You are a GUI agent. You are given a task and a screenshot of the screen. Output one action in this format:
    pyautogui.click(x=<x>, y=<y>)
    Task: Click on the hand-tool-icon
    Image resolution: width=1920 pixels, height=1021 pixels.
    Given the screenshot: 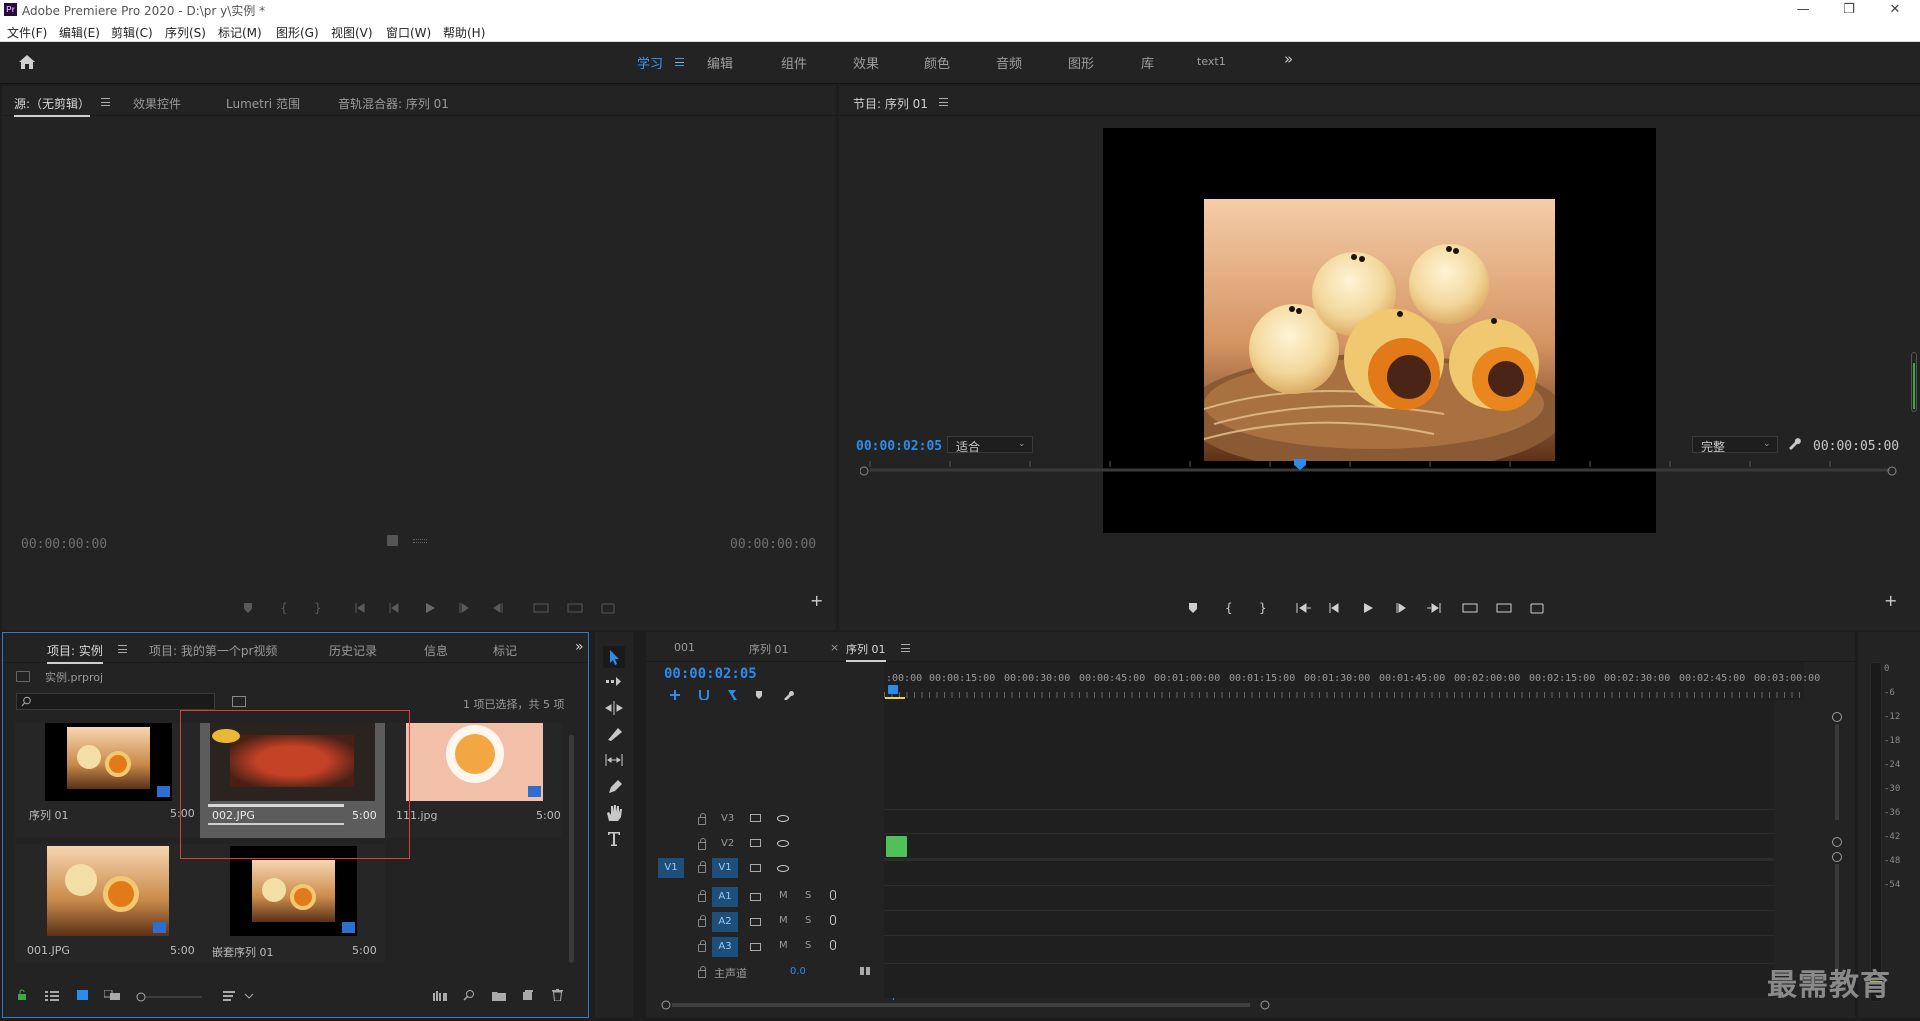 What is the action you would take?
    pyautogui.click(x=614, y=813)
    